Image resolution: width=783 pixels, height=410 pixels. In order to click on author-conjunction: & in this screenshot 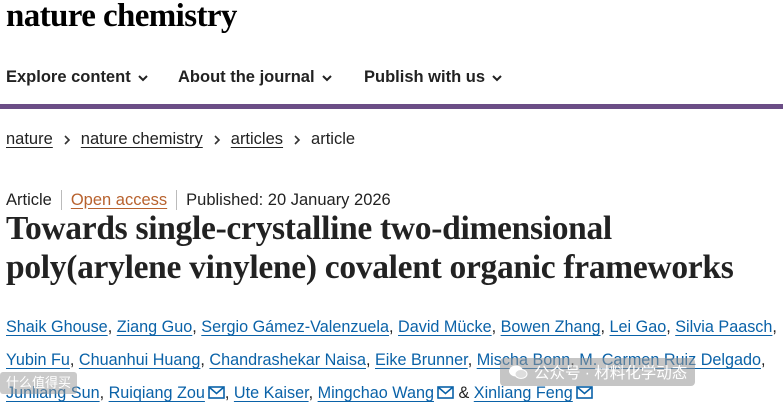, I will do `click(464, 393)`.